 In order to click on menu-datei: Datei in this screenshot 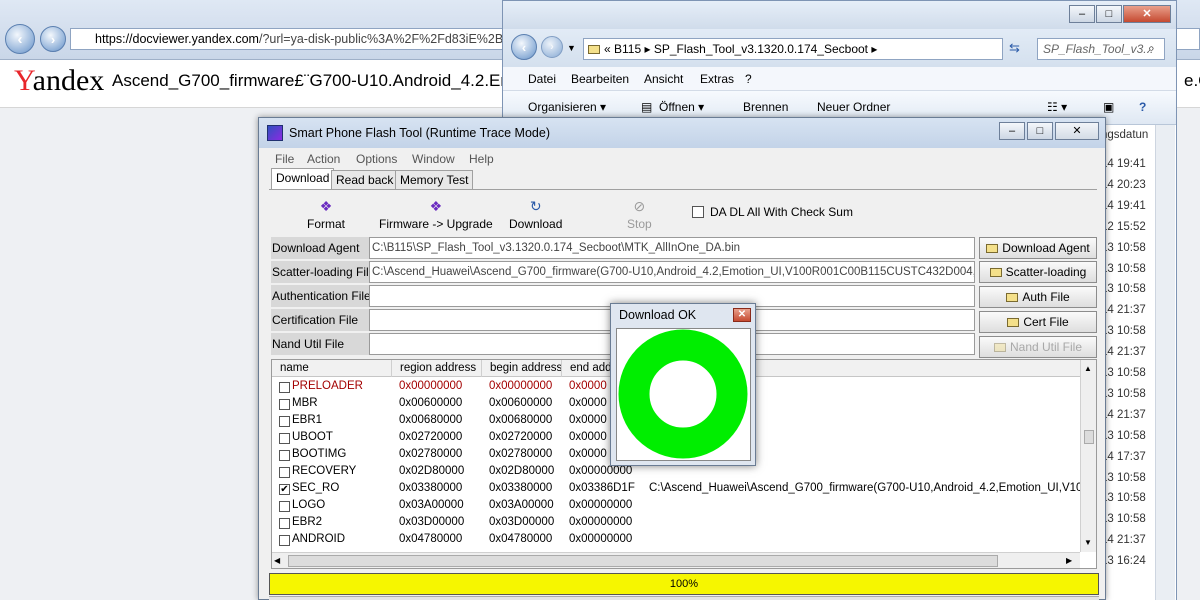, I will do `click(542, 79)`.